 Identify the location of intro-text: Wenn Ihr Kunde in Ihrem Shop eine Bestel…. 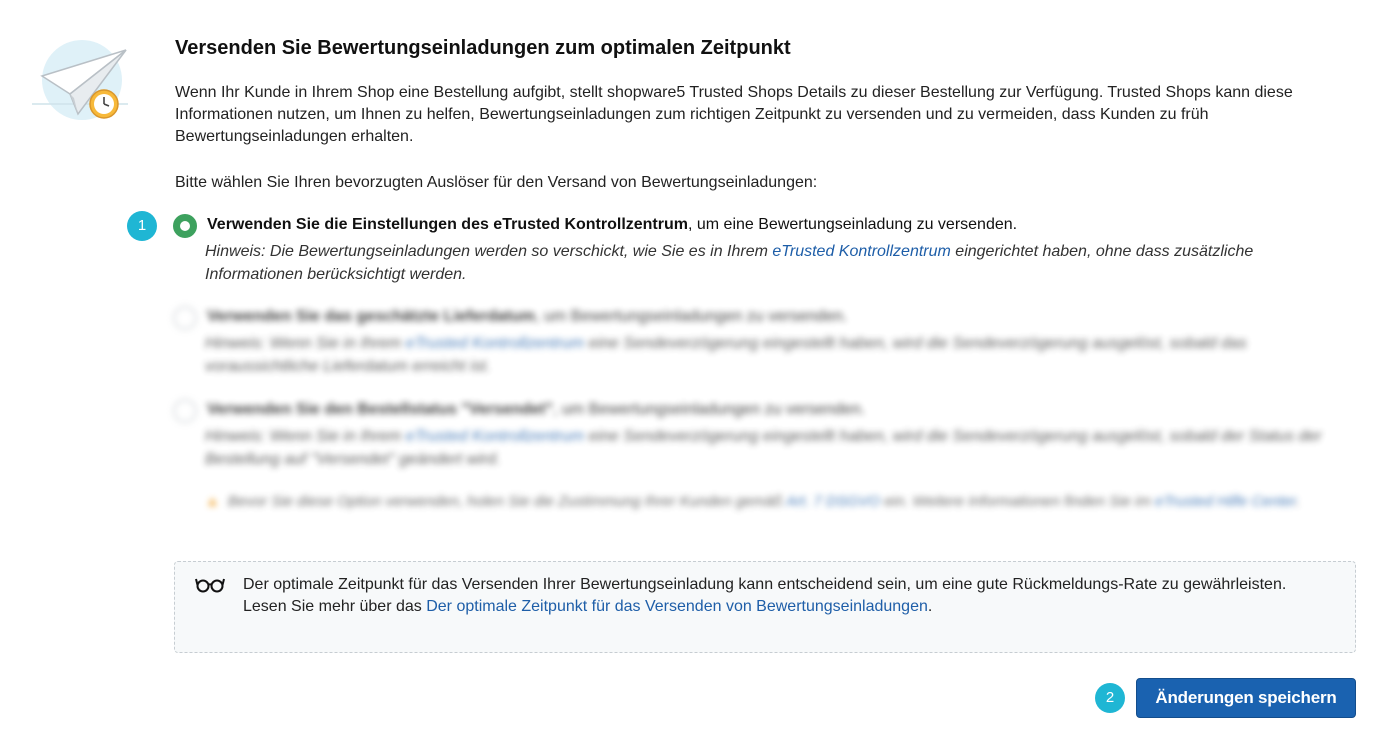
(734, 114).